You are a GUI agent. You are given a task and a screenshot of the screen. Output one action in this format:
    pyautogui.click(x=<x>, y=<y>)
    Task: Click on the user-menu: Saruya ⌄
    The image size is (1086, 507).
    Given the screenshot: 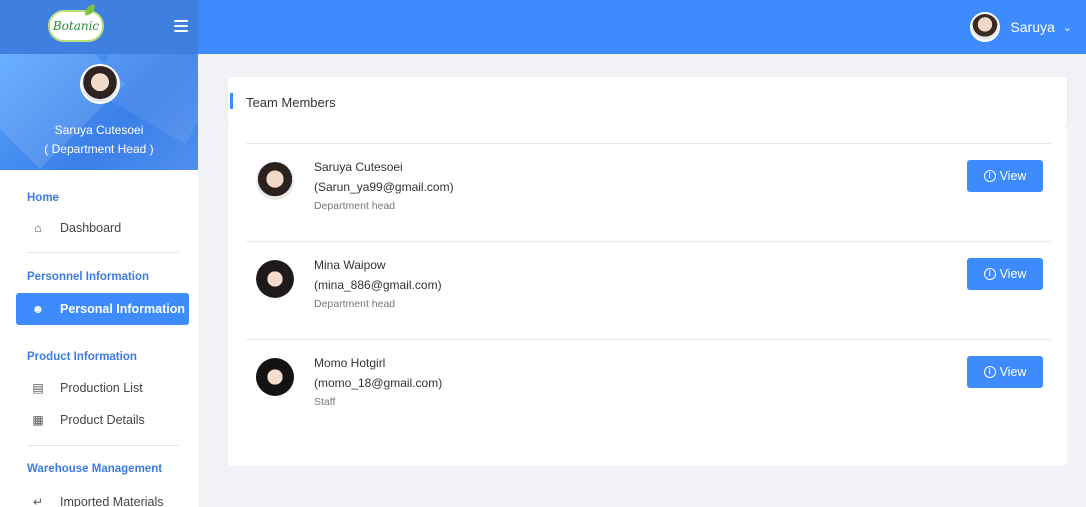 What is the action you would take?
    pyautogui.click(x=1021, y=27)
    